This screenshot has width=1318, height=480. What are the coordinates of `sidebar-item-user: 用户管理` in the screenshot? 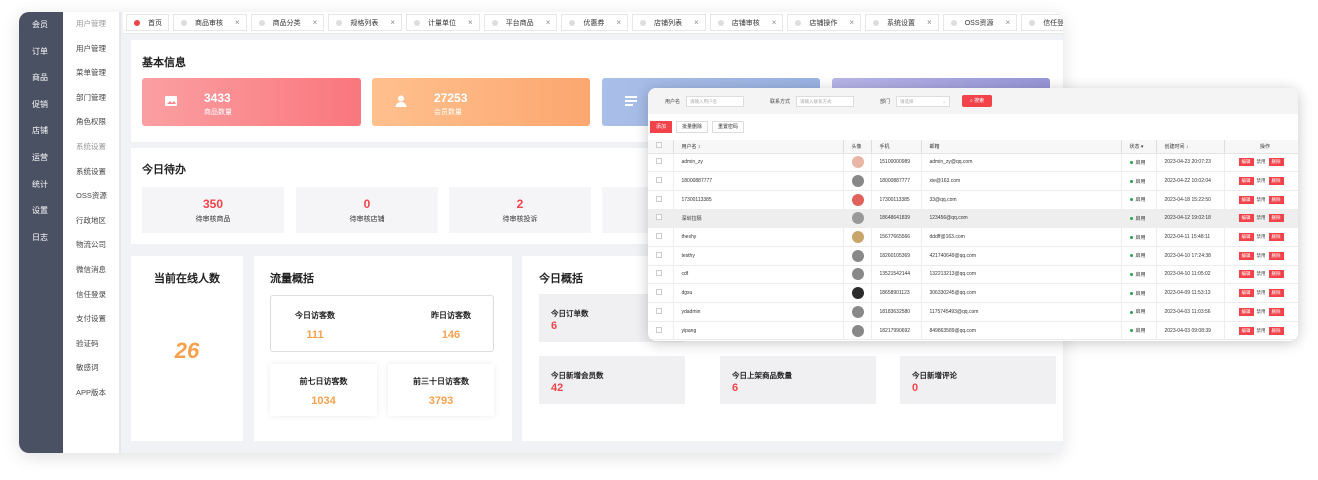 It's located at (91, 49).